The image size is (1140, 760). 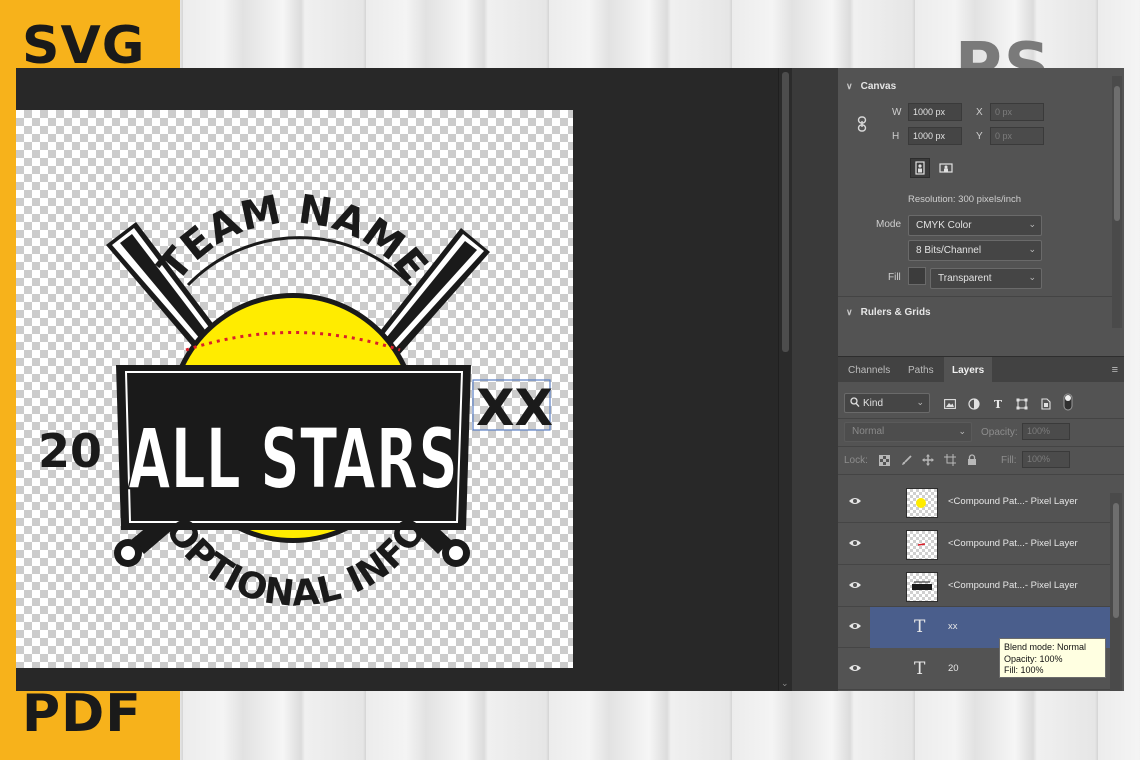 I want to click on lock-transparent-icon, so click(x=884, y=460).